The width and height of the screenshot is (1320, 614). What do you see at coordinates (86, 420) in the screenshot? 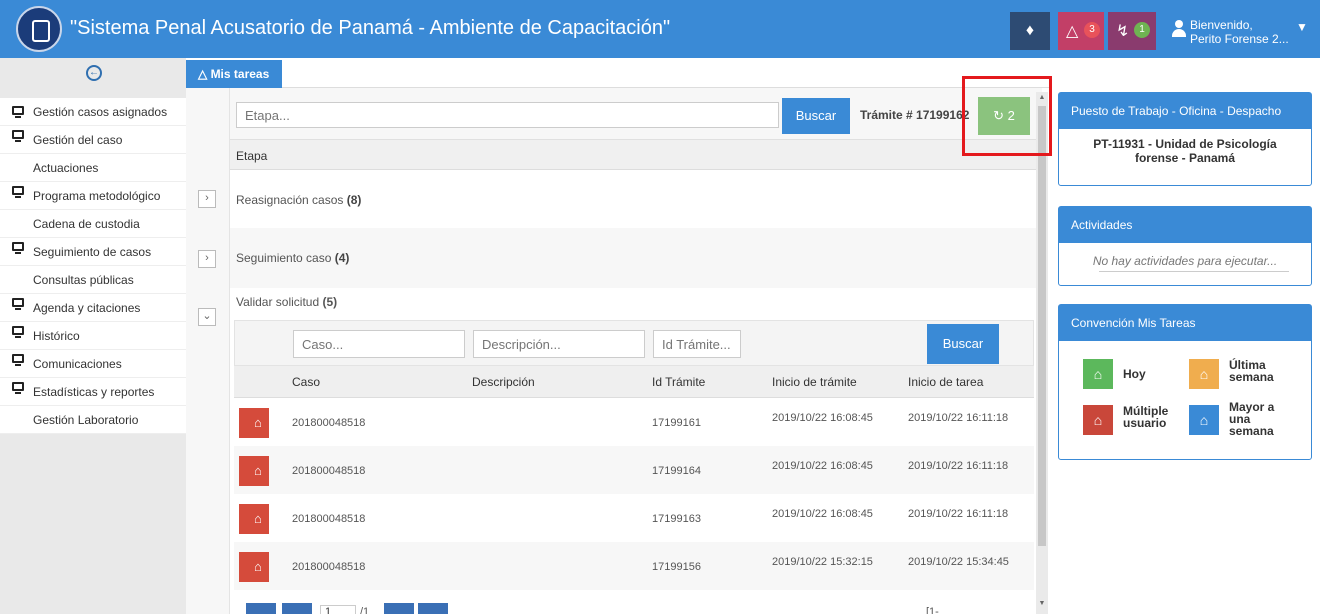
I see `sidebar-item-label: Gestión Laboratorio` at bounding box center [86, 420].